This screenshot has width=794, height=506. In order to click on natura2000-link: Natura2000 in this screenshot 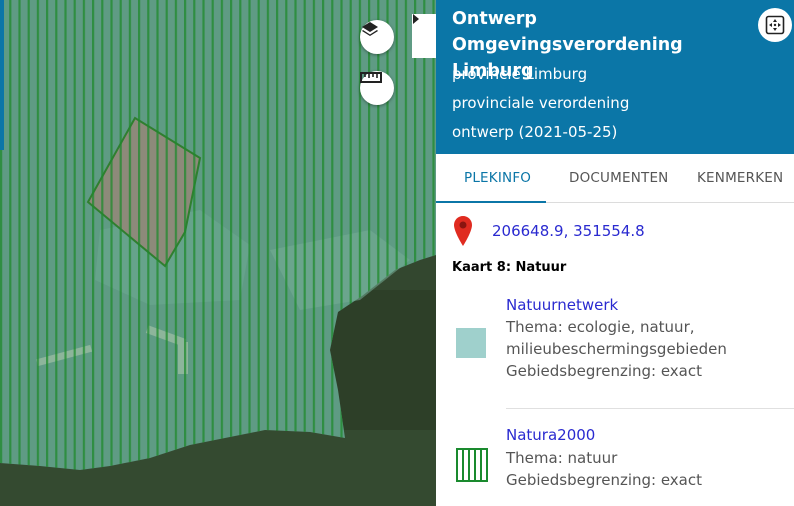, I will do `click(550, 435)`.